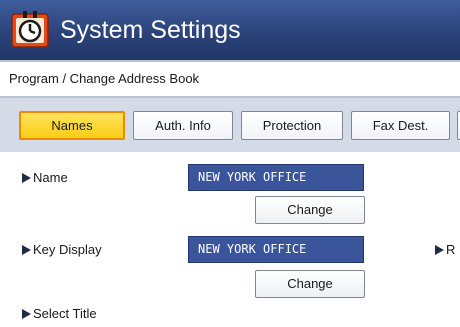  Describe the element at coordinates (104, 78) in the screenshot. I see `breadcrumb: Program / Change Address Book` at that location.